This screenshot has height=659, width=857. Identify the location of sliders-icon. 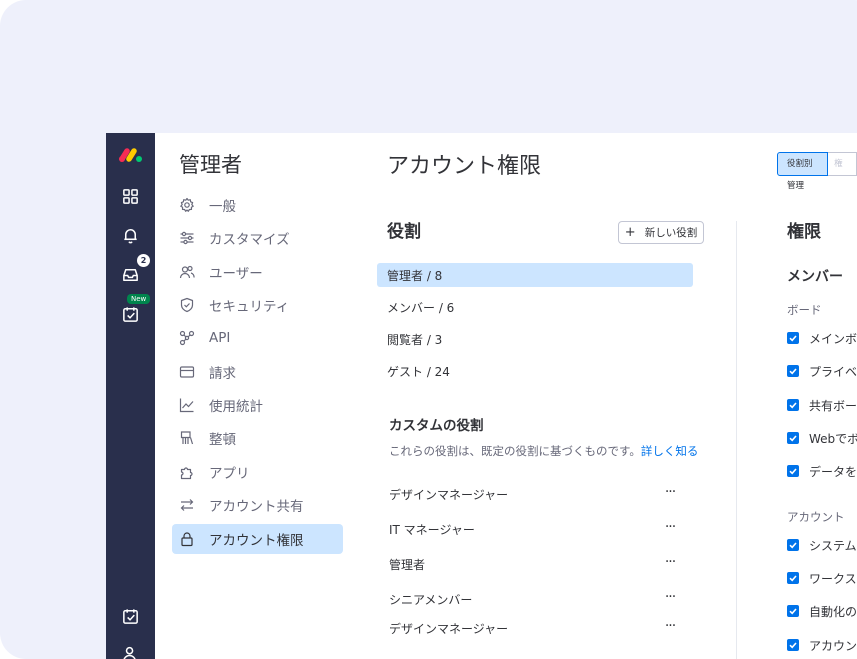
(187, 238).